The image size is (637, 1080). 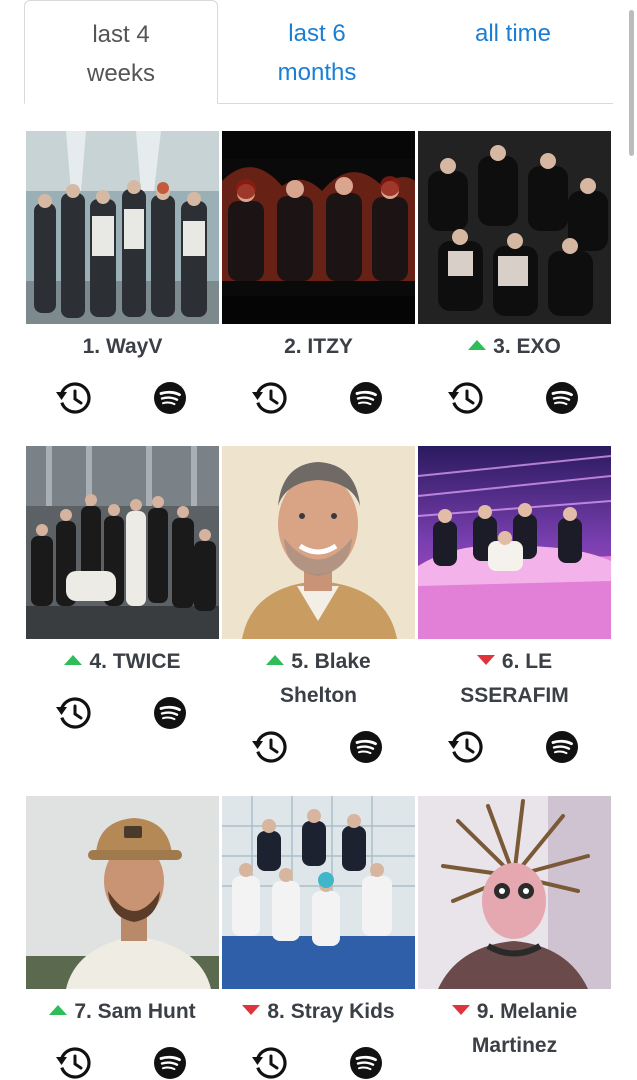 I want to click on artist-name-text: Martinez, so click(x=514, y=1045).